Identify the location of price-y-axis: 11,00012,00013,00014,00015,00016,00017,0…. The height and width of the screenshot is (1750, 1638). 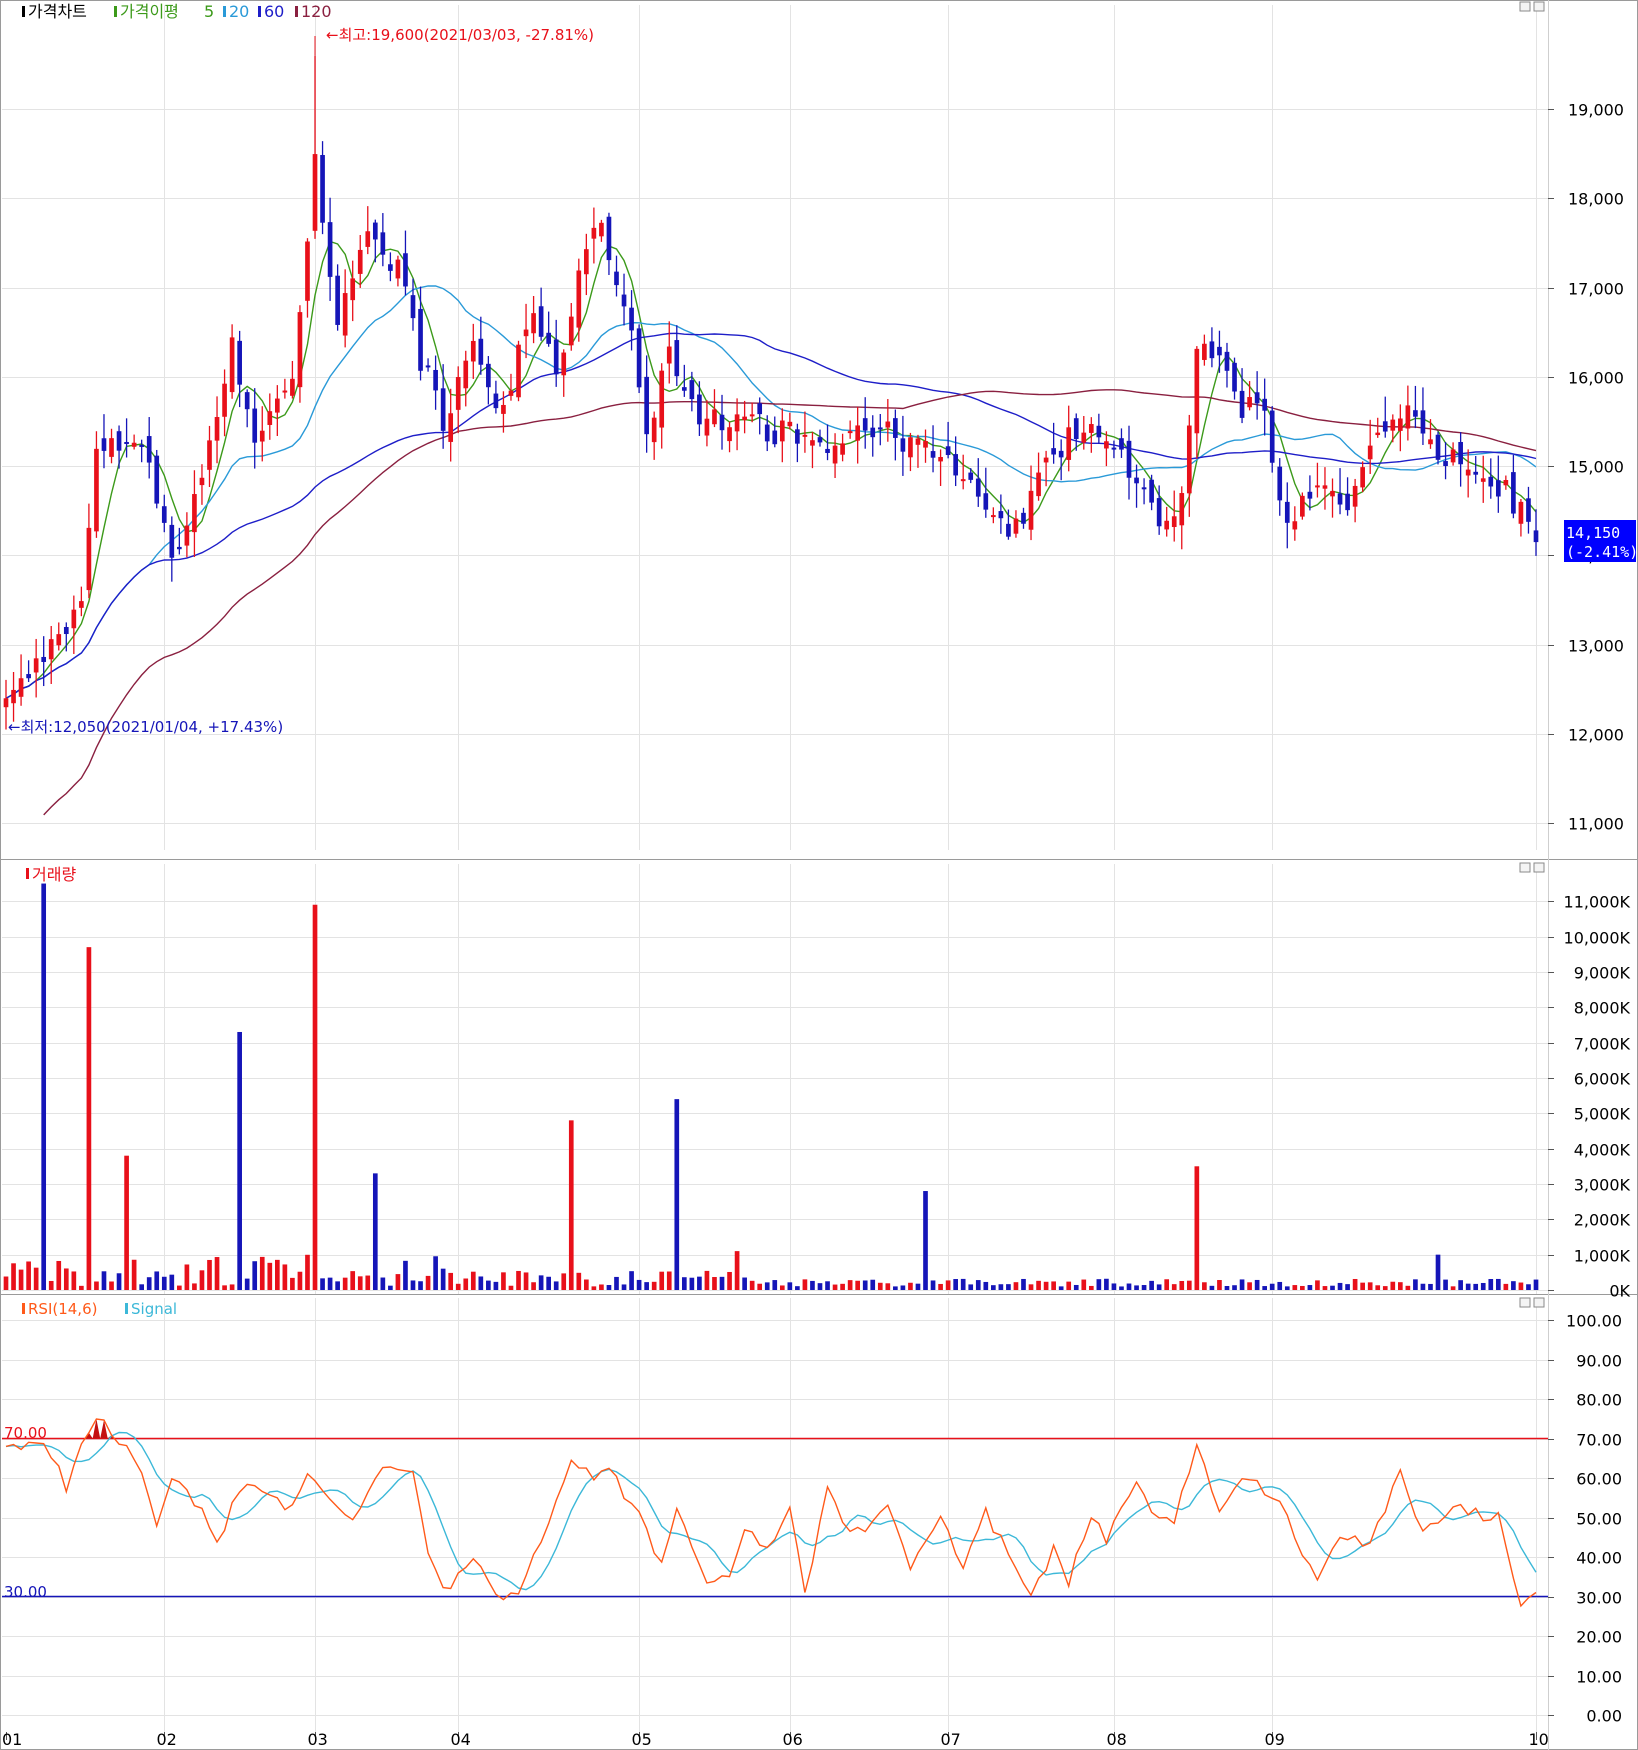
(1586, 467).